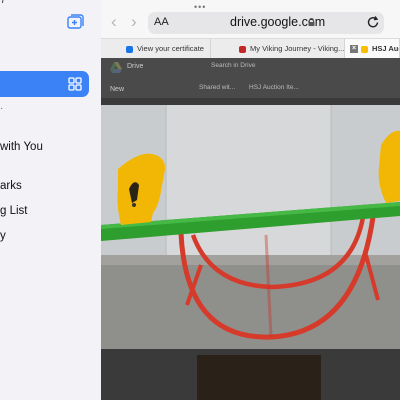 The image size is (400, 400). What do you see at coordinates (161, 22) in the screenshot?
I see `text-size-button: AA` at bounding box center [161, 22].